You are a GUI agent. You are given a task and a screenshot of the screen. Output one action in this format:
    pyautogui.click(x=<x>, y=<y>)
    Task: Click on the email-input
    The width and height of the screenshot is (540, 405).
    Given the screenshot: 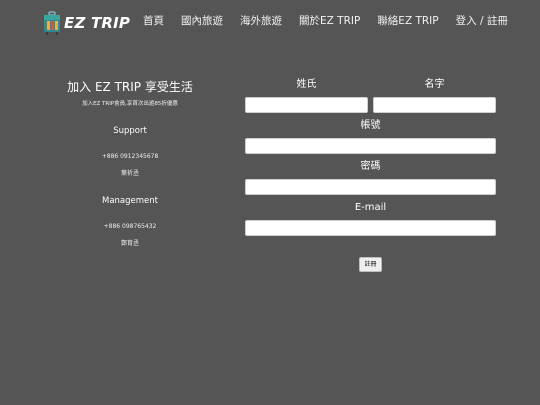 What is the action you would take?
    pyautogui.click(x=370, y=228)
    